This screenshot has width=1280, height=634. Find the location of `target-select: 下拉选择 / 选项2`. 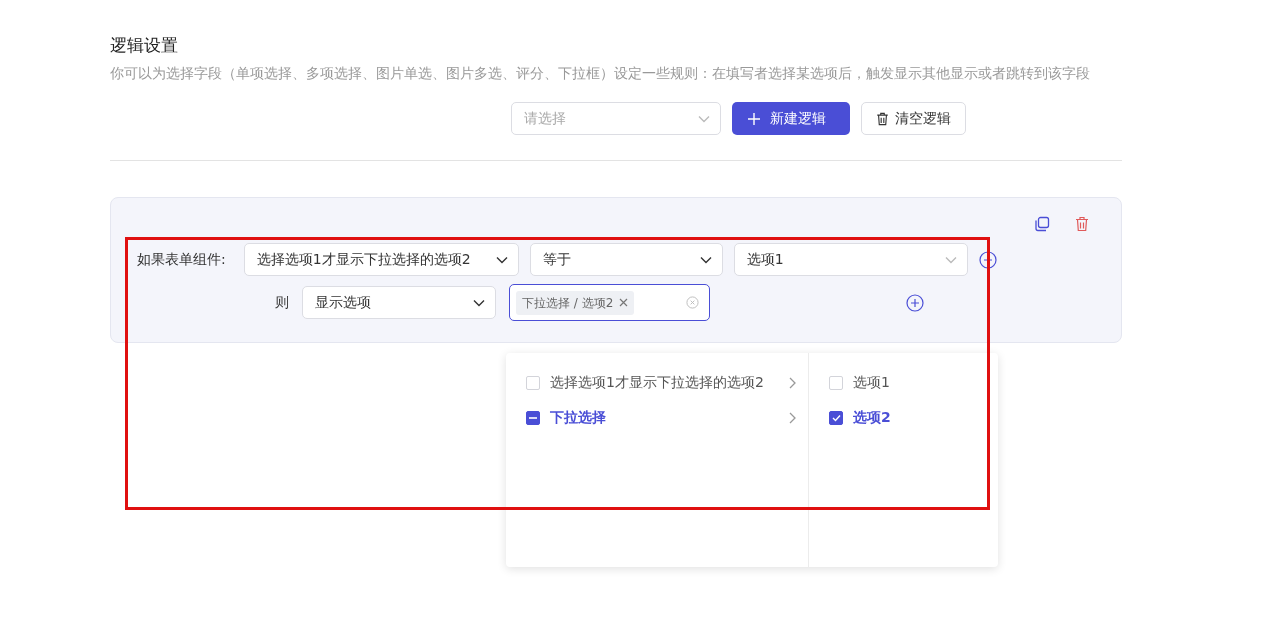

target-select: 下拉选择 / 选项2 is located at coordinates (609, 303).